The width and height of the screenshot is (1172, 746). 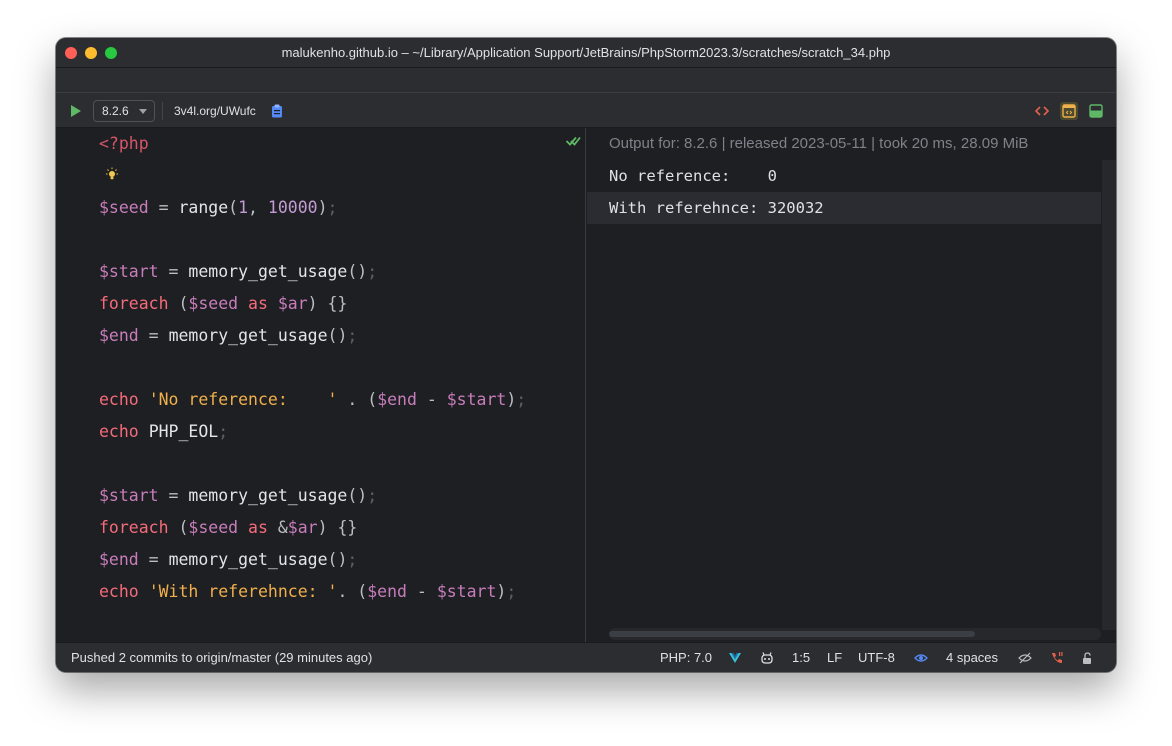 What do you see at coordinates (921, 658) in the screenshot?
I see `eye-icon` at bounding box center [921, 658].